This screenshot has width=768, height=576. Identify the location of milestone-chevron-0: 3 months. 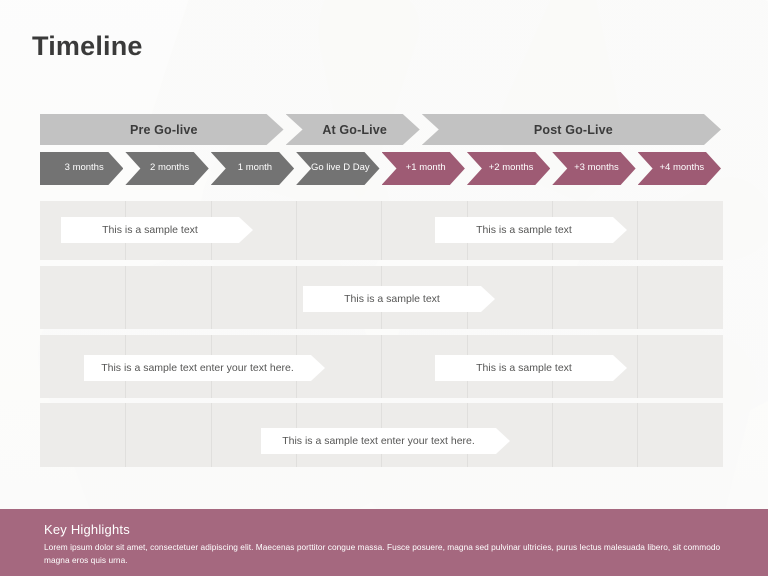
(81, 168).